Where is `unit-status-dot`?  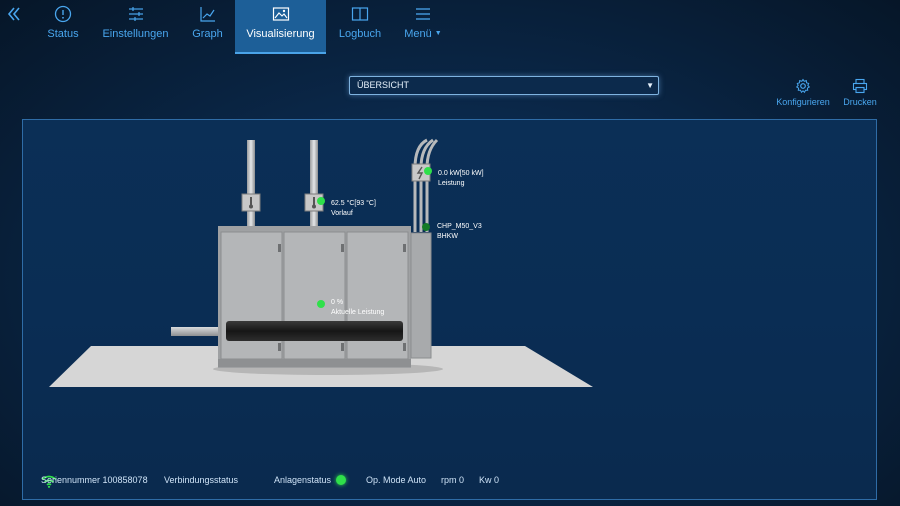
unit-status-dot is located at coordinates (426, 227).